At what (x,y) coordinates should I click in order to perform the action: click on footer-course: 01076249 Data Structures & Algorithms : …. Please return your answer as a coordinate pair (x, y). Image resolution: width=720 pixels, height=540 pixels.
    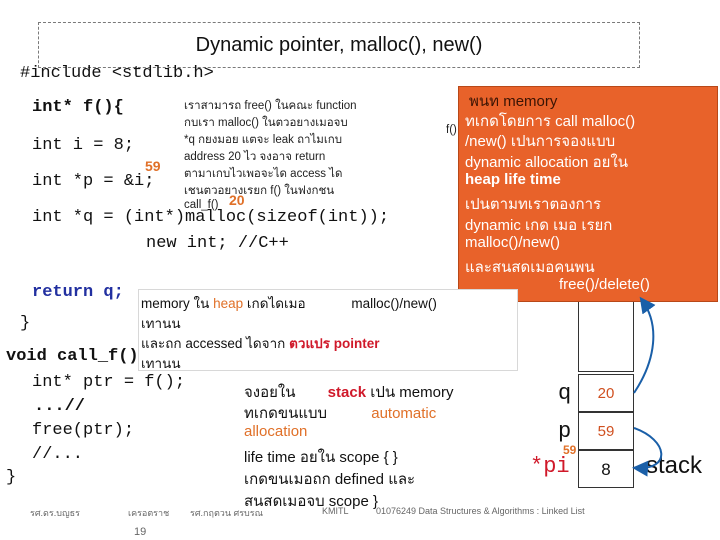
    Looking at the image, I should click on (480, 511).